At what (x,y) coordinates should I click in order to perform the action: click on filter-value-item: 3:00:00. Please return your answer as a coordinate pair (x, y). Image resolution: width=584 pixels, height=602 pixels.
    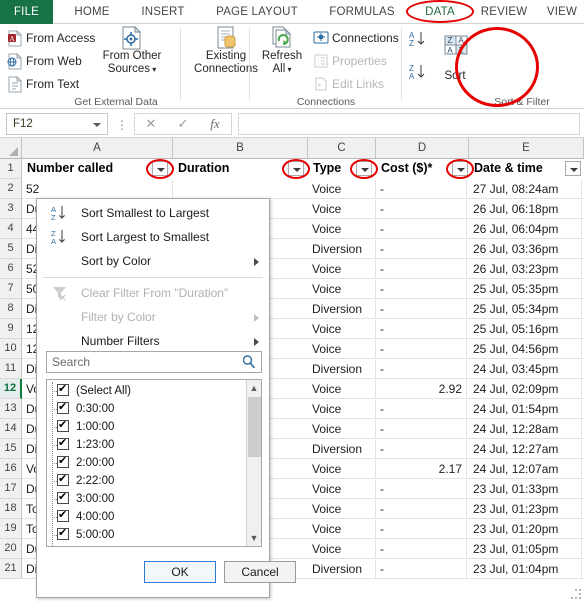
    Looking at the image, I should click on (147, 499).